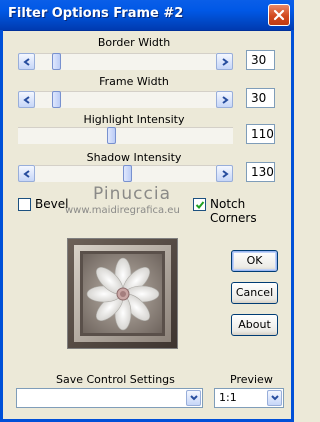 This screenshot has width=320, height=422. Describe the element at coordinates (260, 60) in the screenshot. I see `border-width-input: 30` at that location.